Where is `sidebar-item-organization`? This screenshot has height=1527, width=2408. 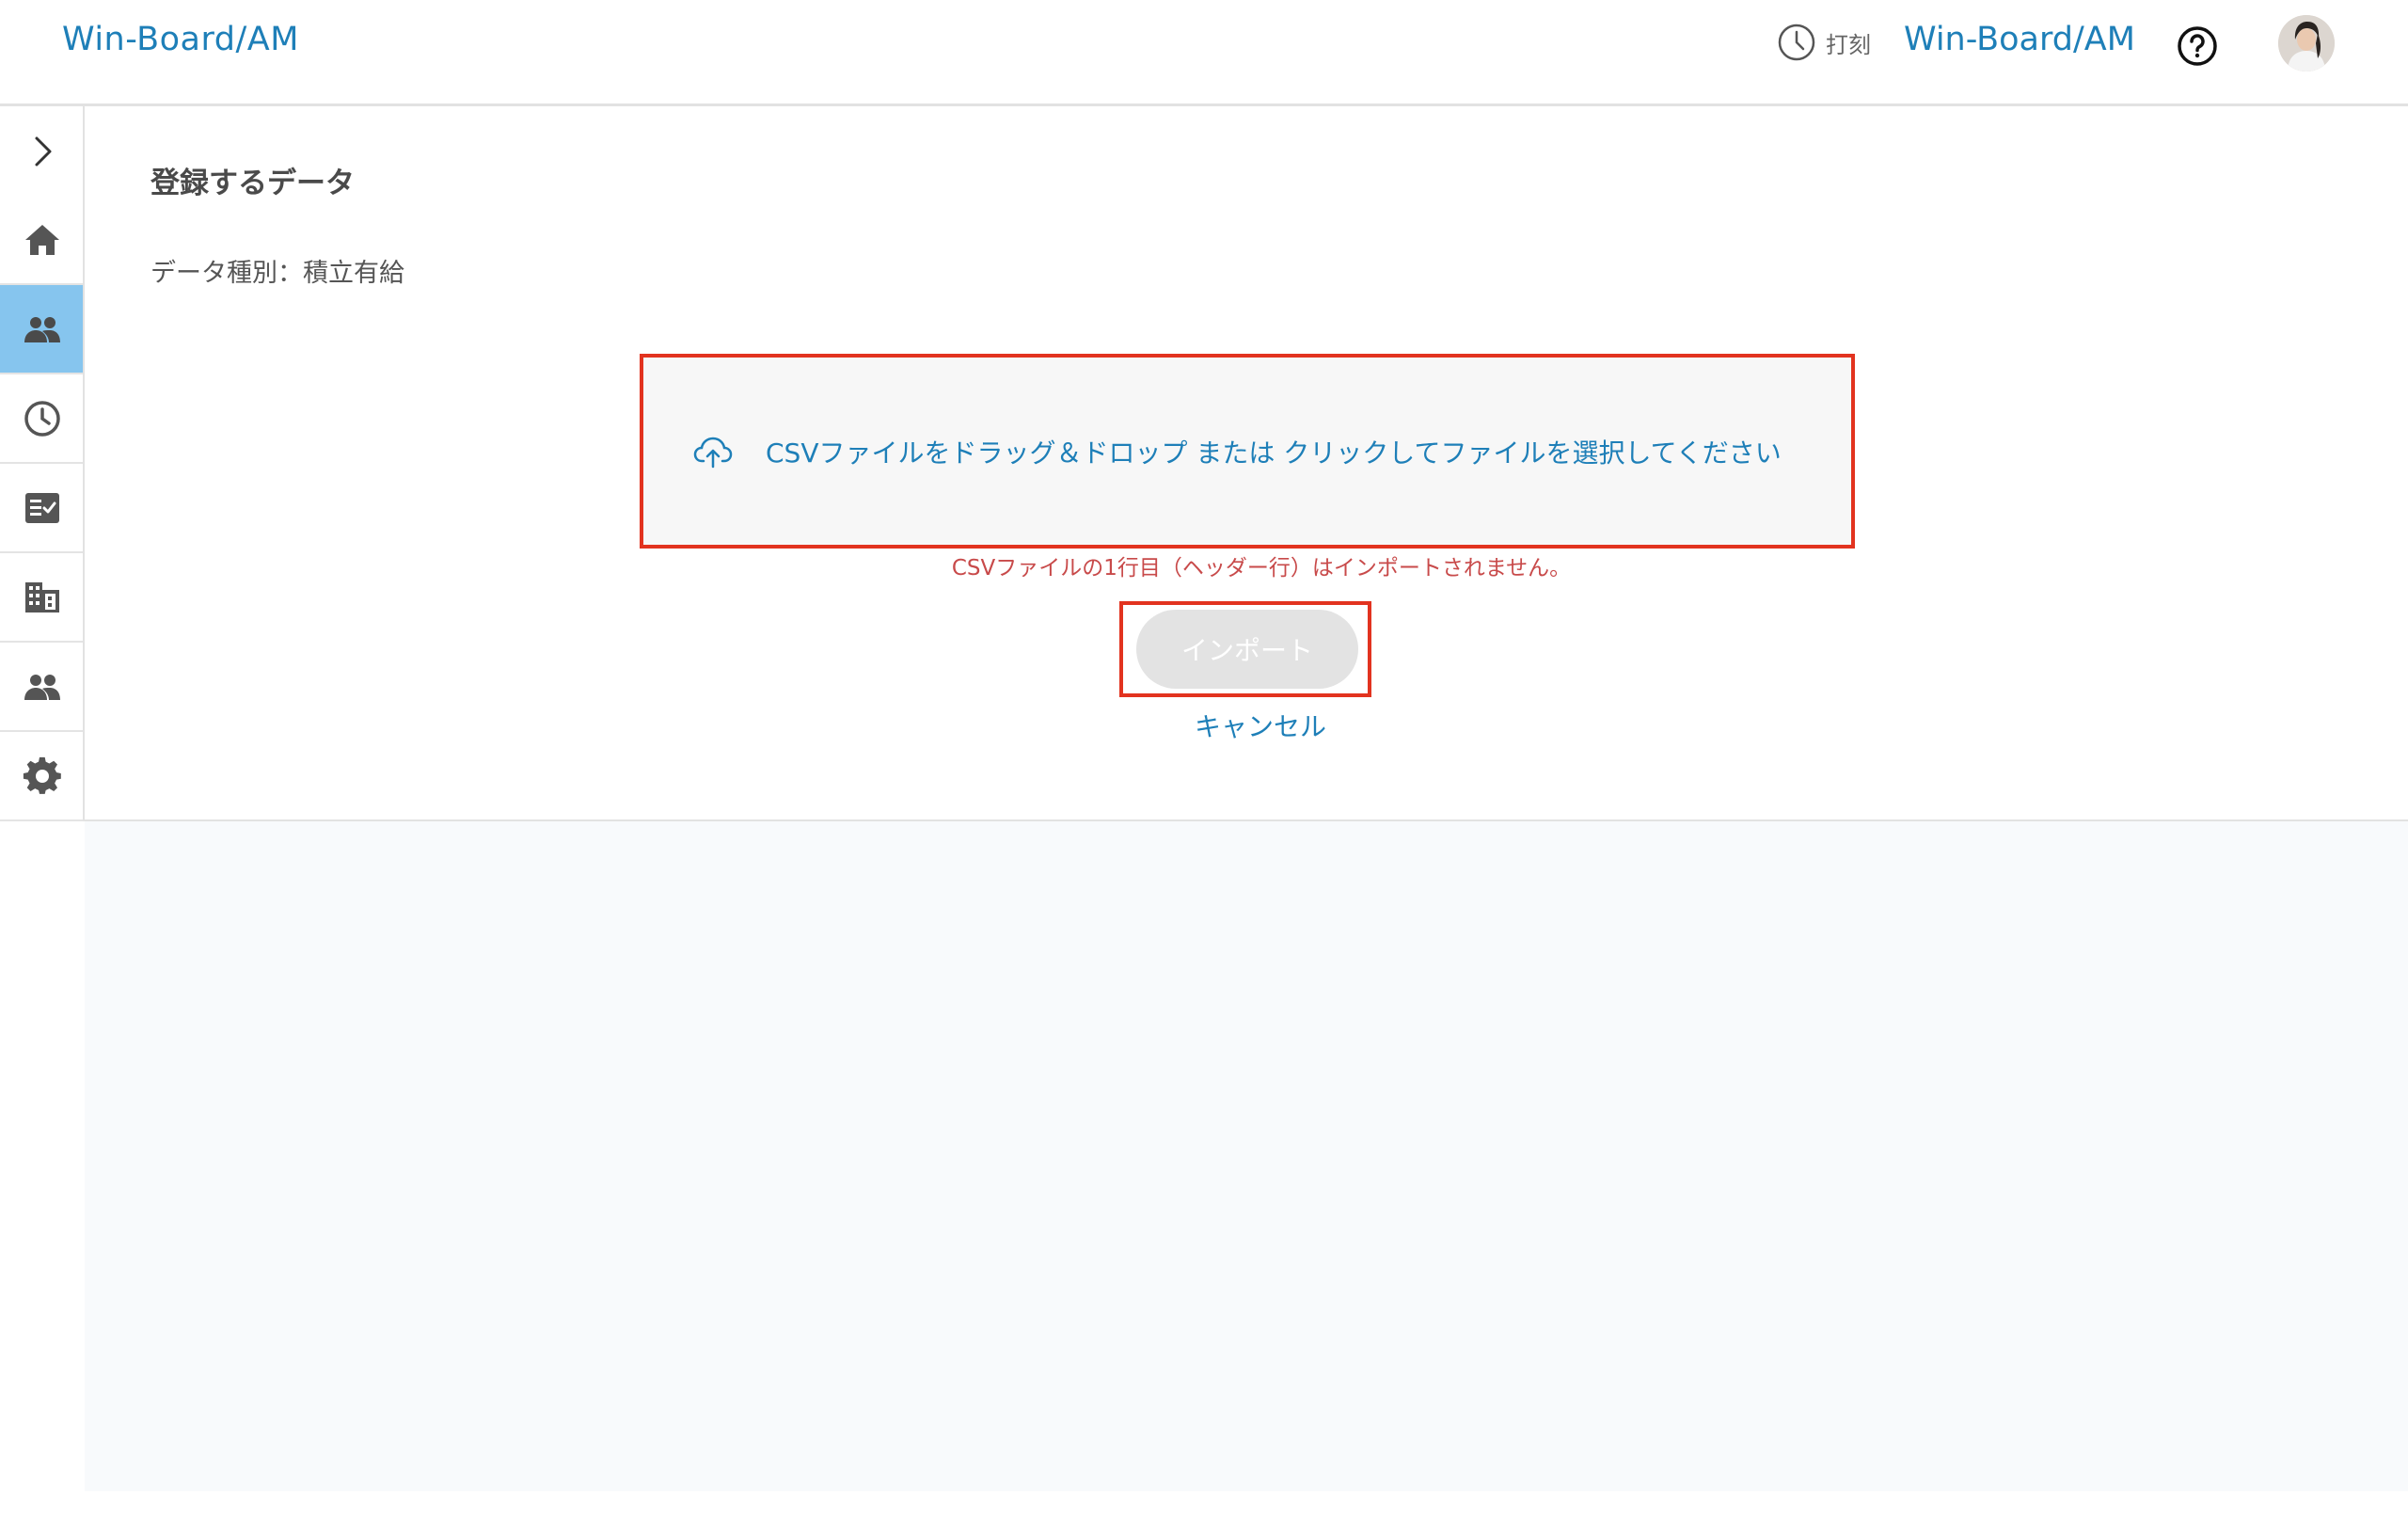 sidebar-item-organization is located at coordinates (42, 598).